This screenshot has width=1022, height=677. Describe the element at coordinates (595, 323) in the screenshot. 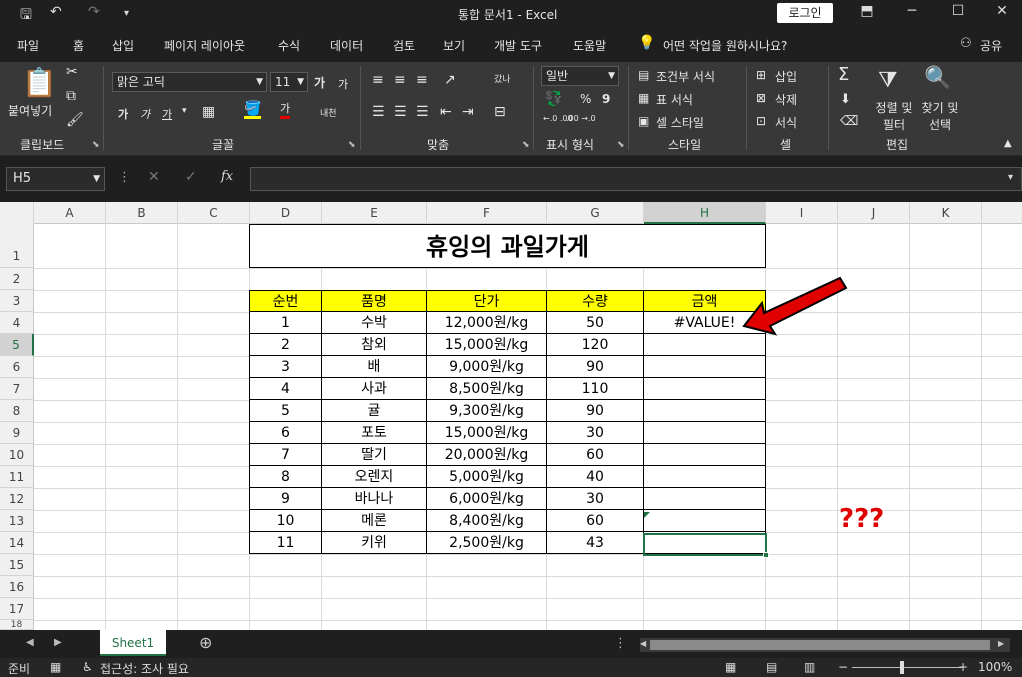

I see `table-cell-qty: 50` at that location.